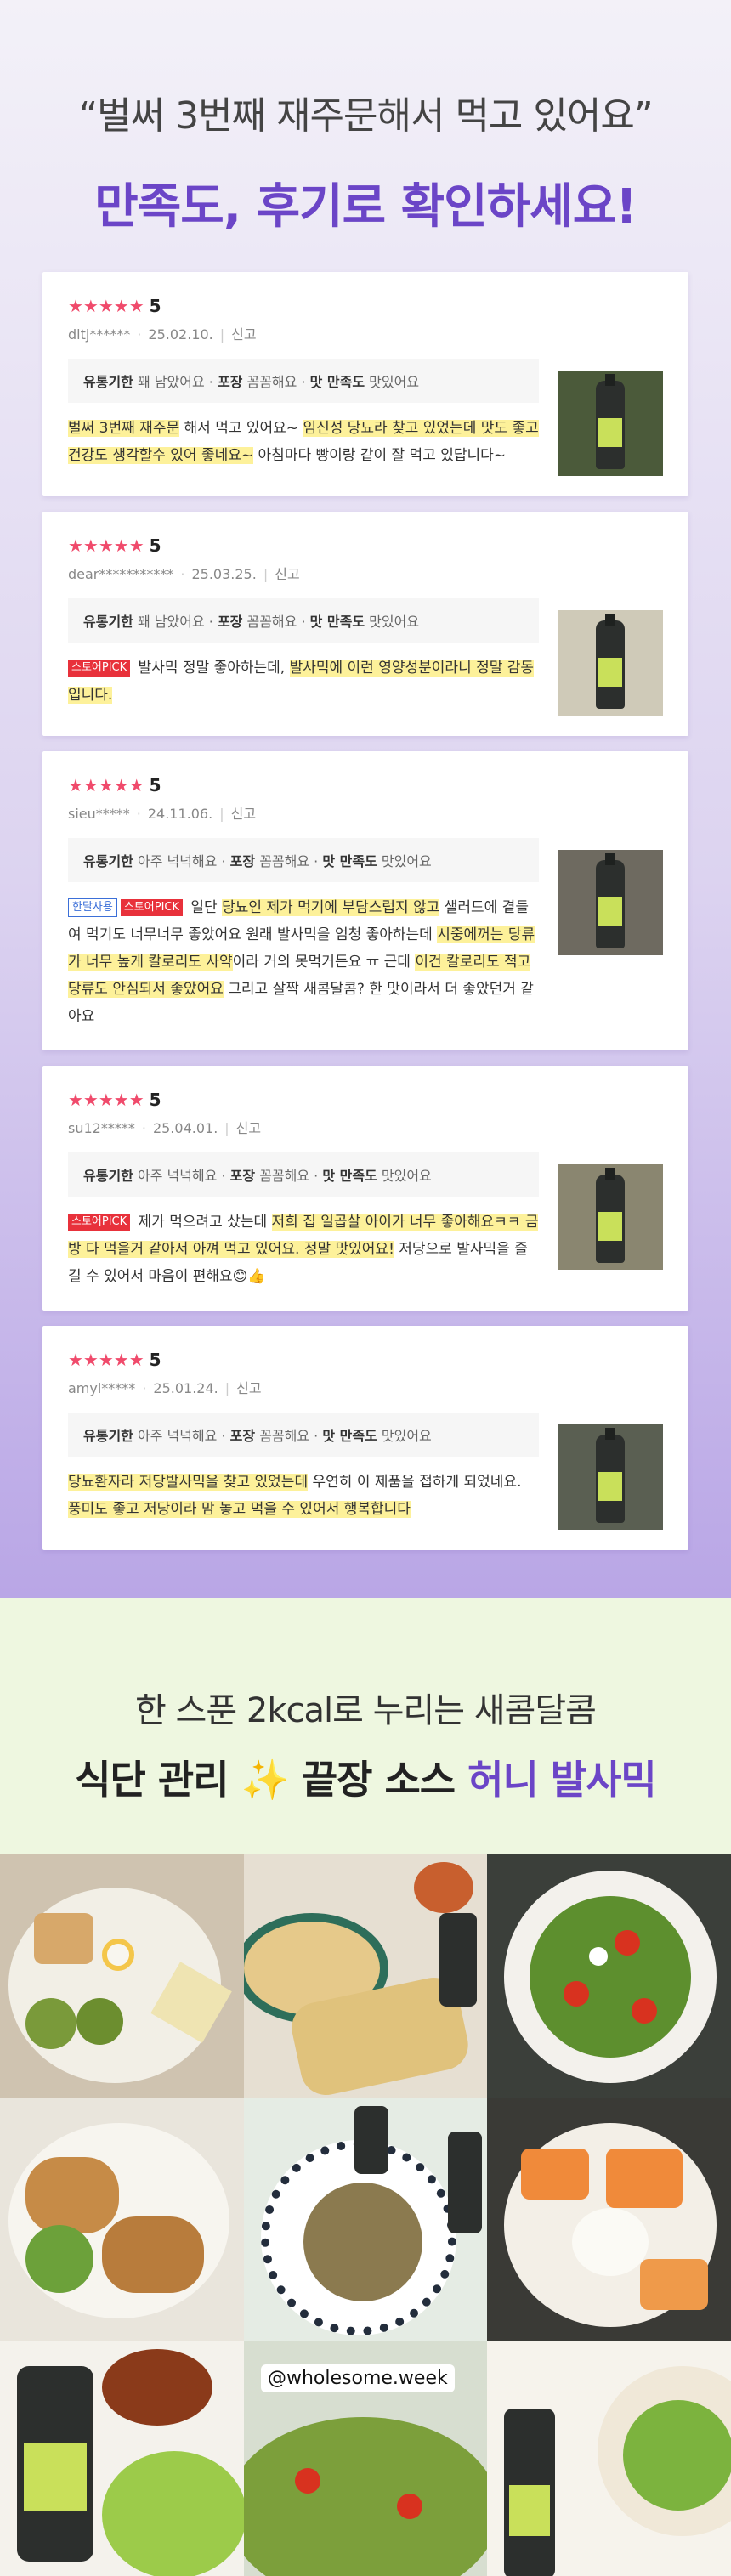 This screenshot has height=2576, width=731. I want to click on review-headline: “벌써 3번째 재주문해서 먹고 있어요”, so click(365, 116).